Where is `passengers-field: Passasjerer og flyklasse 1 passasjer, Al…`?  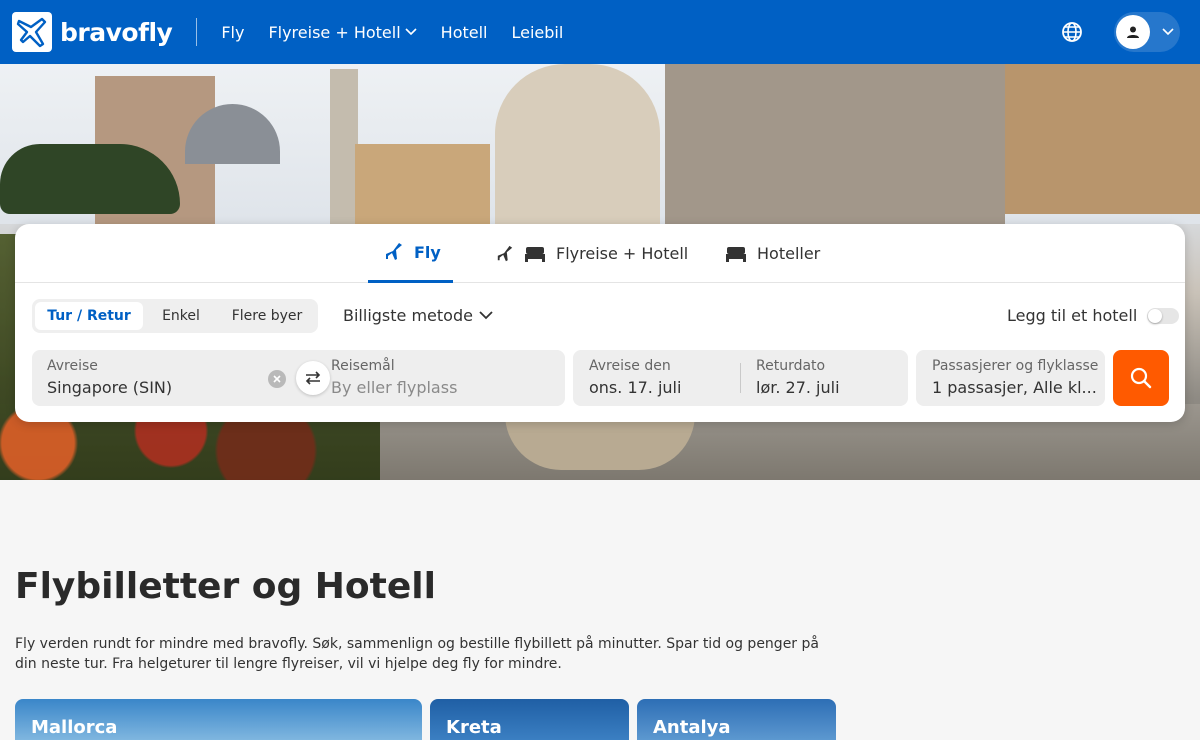 passengers-field: Passasjerer og flyklasse 1 passasjer, Al… is located at coordinates (1017, 378).